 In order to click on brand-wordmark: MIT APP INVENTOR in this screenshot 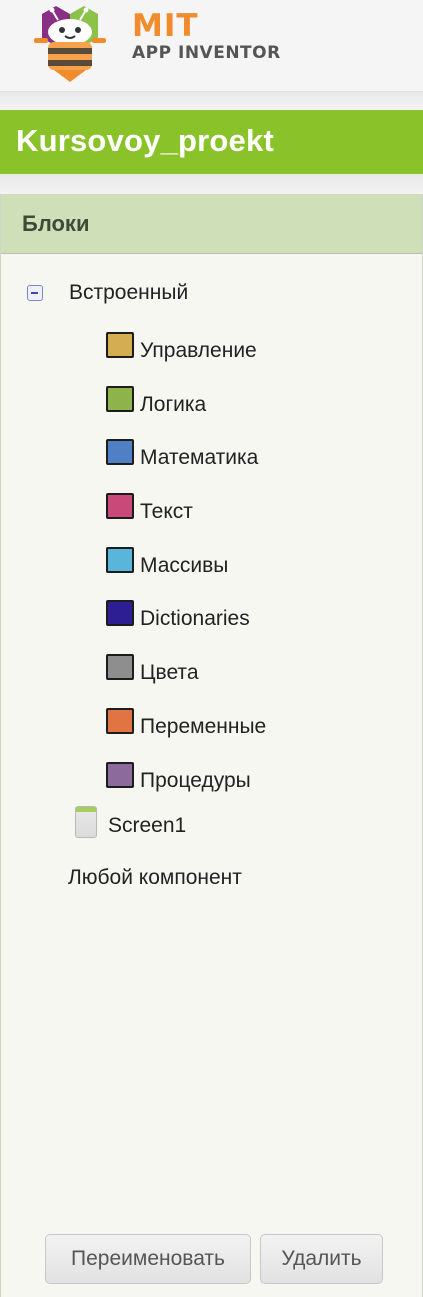, I will do `click(206, 36)`.